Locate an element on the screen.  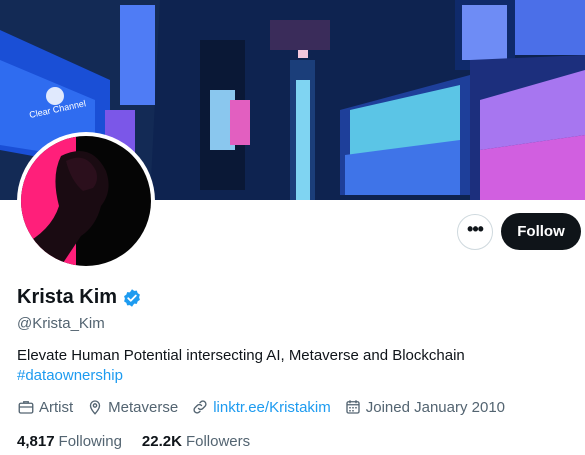
following-link: 4,817 Following is located at coordinates (69, 441).